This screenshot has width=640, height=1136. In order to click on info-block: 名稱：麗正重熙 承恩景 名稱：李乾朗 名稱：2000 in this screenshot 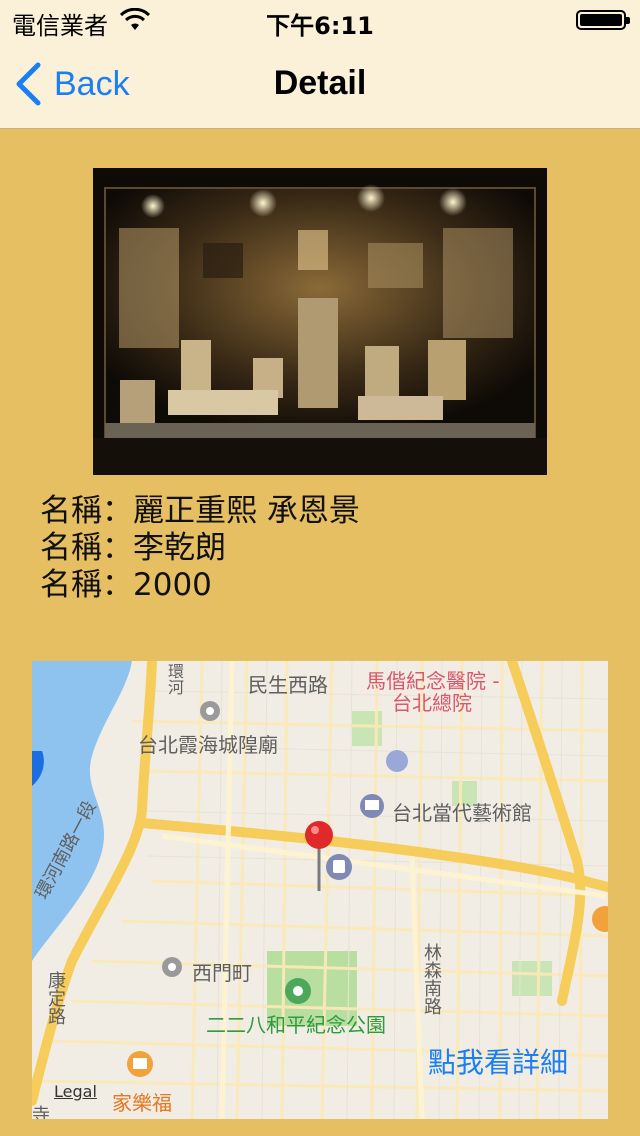, I will do `click(200, 548)`.